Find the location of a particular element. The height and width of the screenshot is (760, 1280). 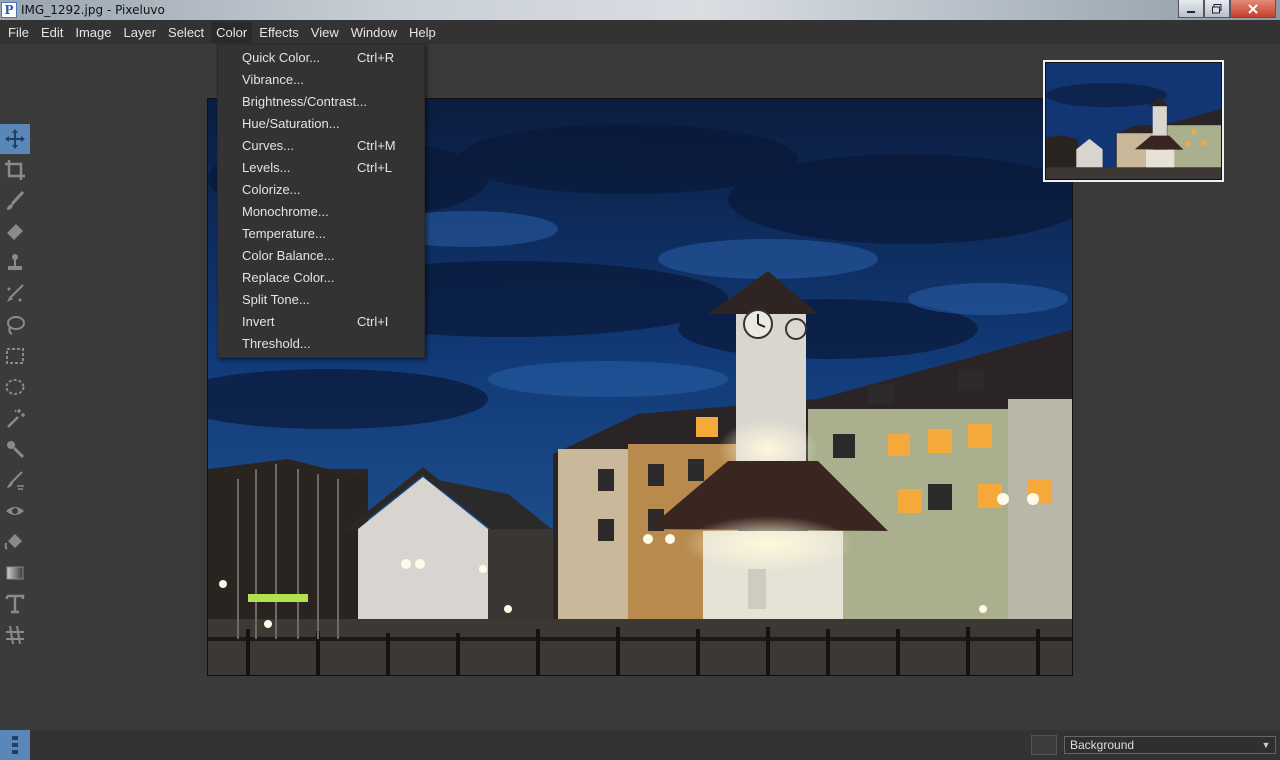

gradient-tool is located at coordinates (15, 573).